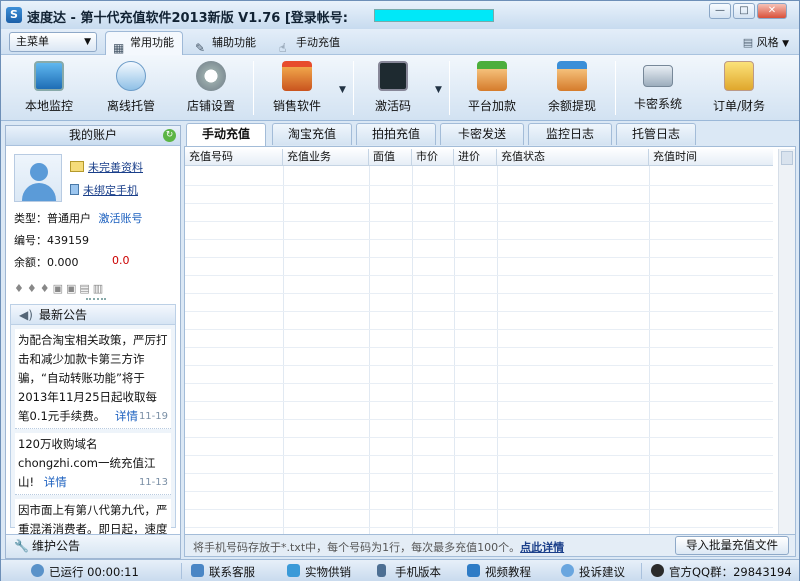  I want to click on column-header: 面值, so click(390, 157).